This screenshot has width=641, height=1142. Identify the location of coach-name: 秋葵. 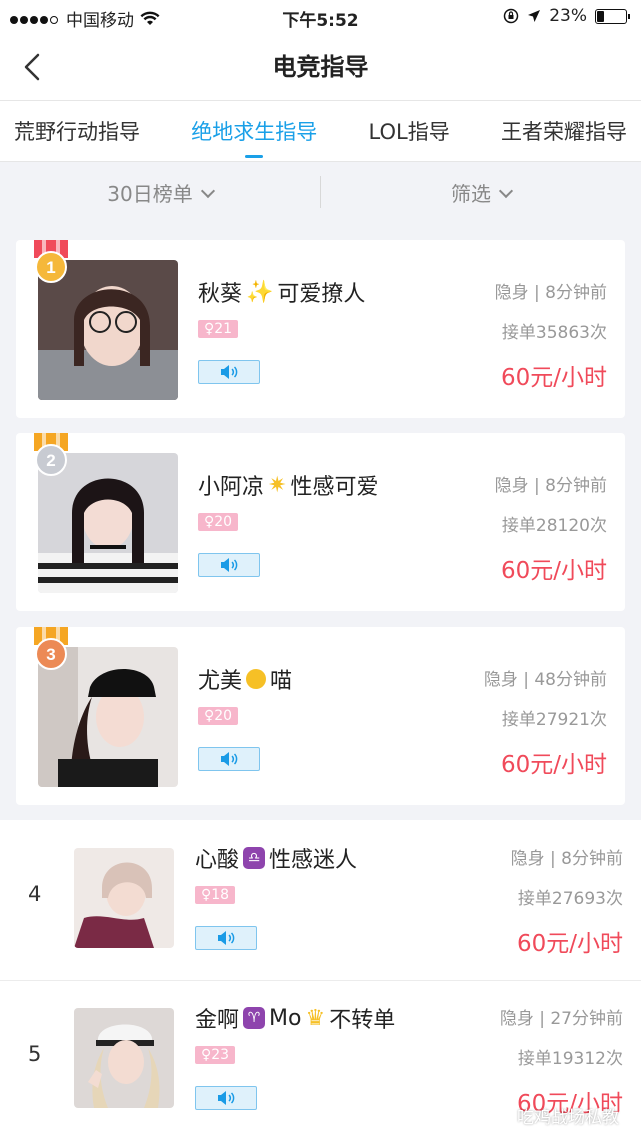
(220, 294).